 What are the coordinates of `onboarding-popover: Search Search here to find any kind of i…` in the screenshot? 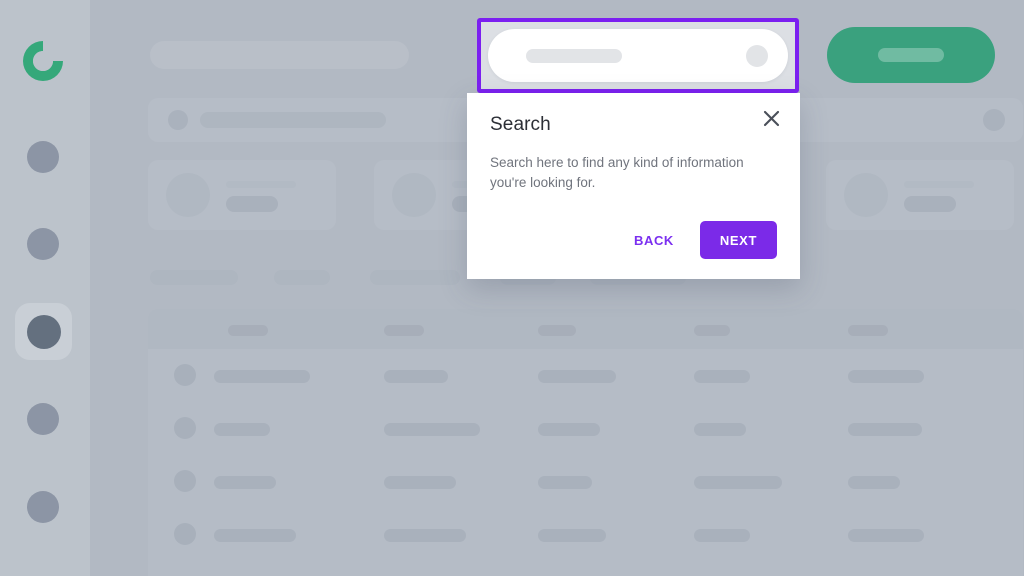 It's located at (633, 186).